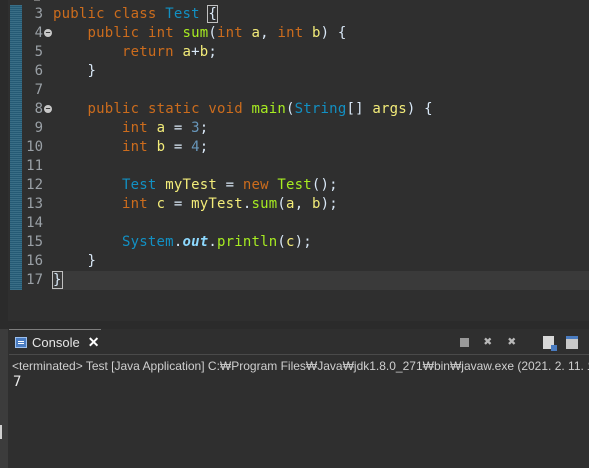  What do you see at coordinates (34, 223) in the screenshot?
I see `line-number: 14` at bounding box center [34, 223].